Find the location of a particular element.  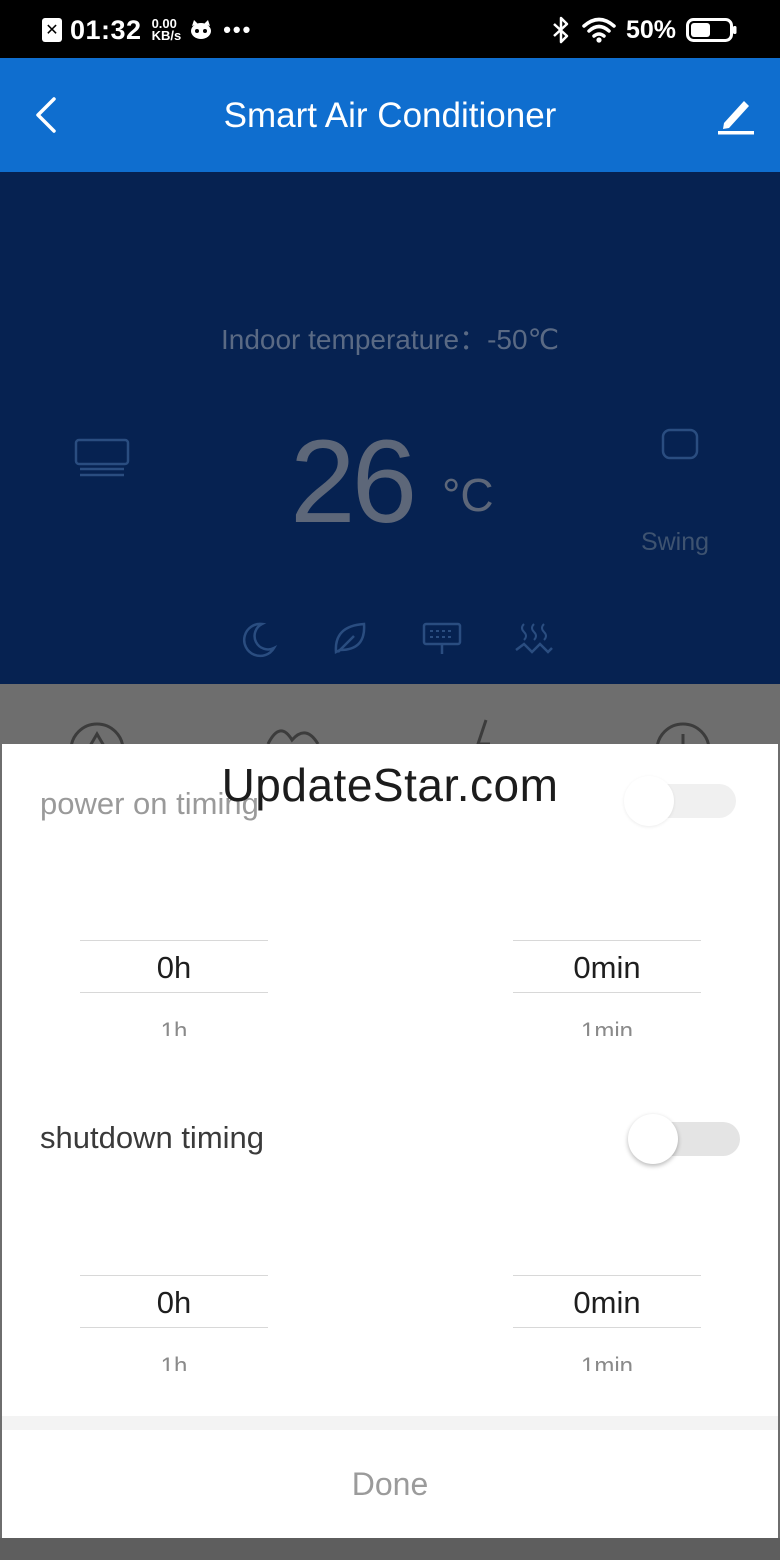

more-notifications-icon: ••• is located at coordinates (238, 29).